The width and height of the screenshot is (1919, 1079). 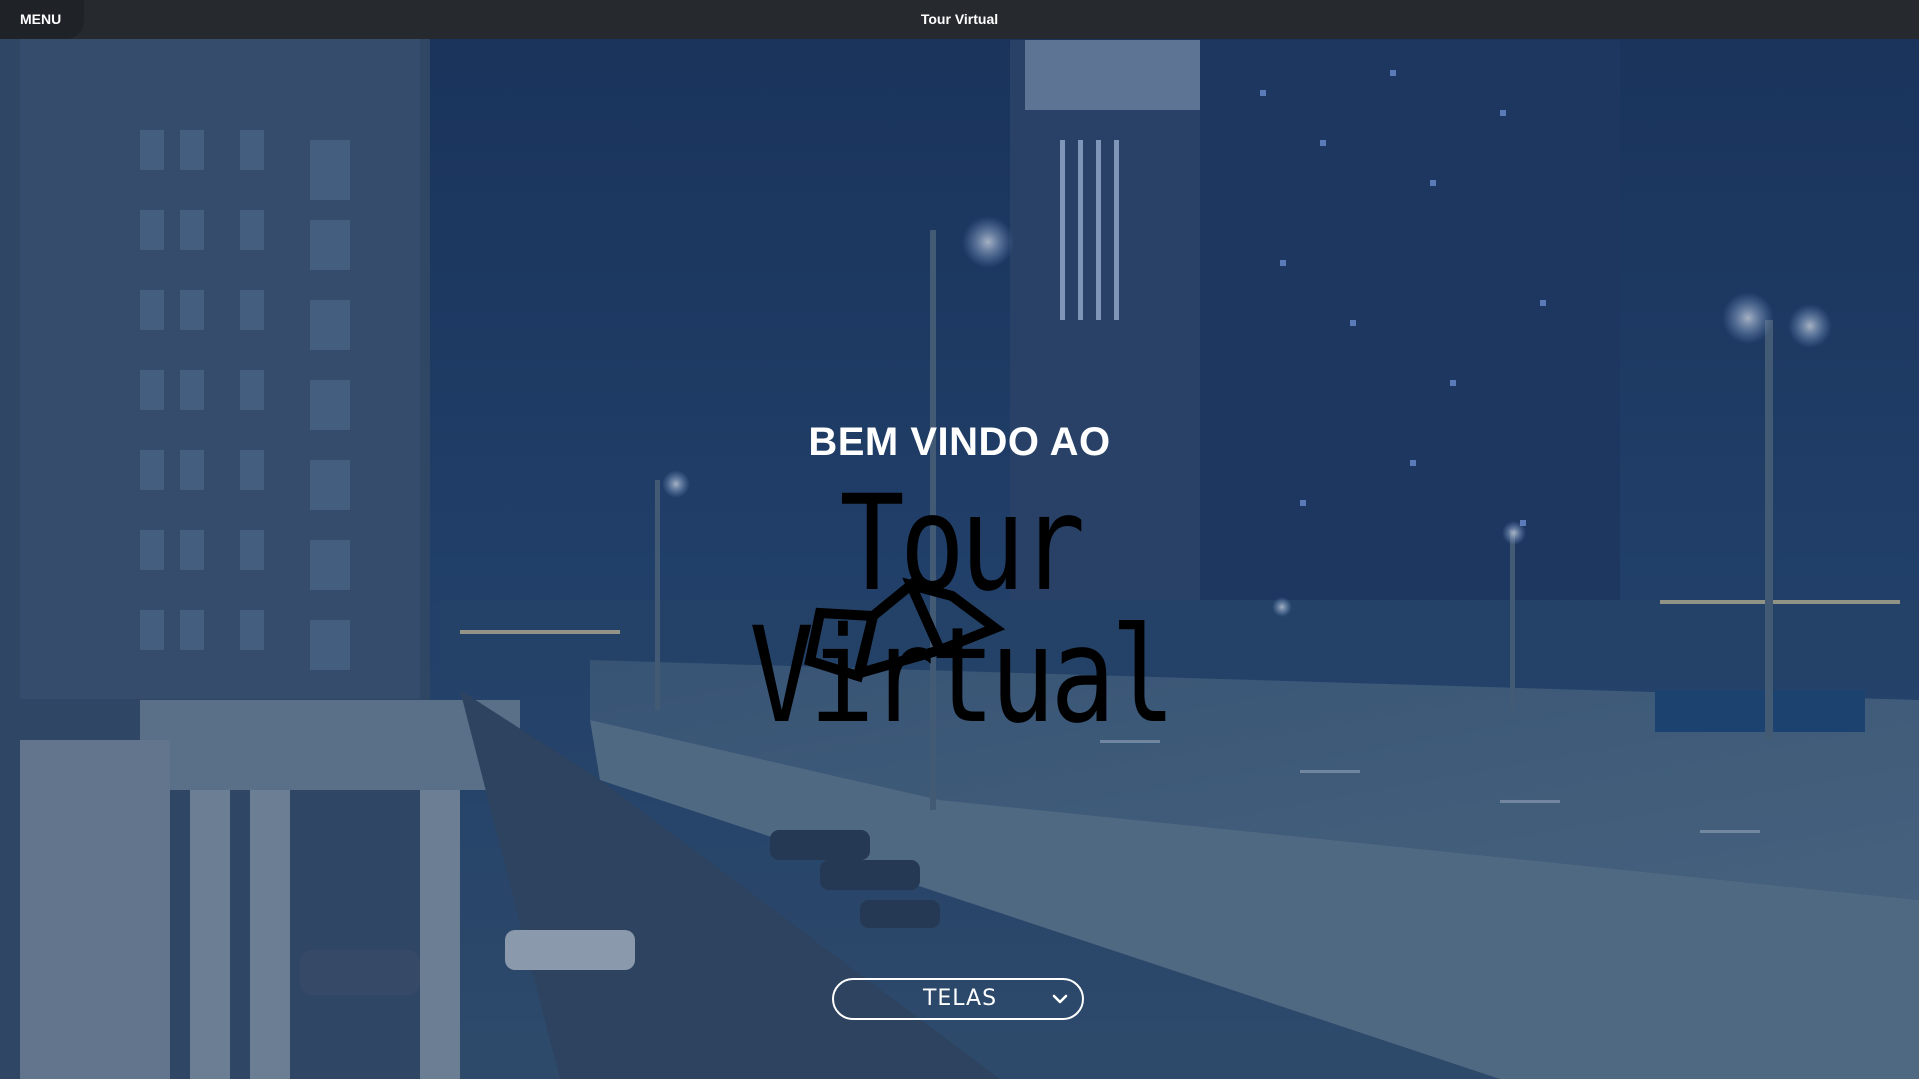 What do you see at coordinates (42, 19) in the screenshot?
I see `menu-button: MENU` at bounding box center [42, 19].